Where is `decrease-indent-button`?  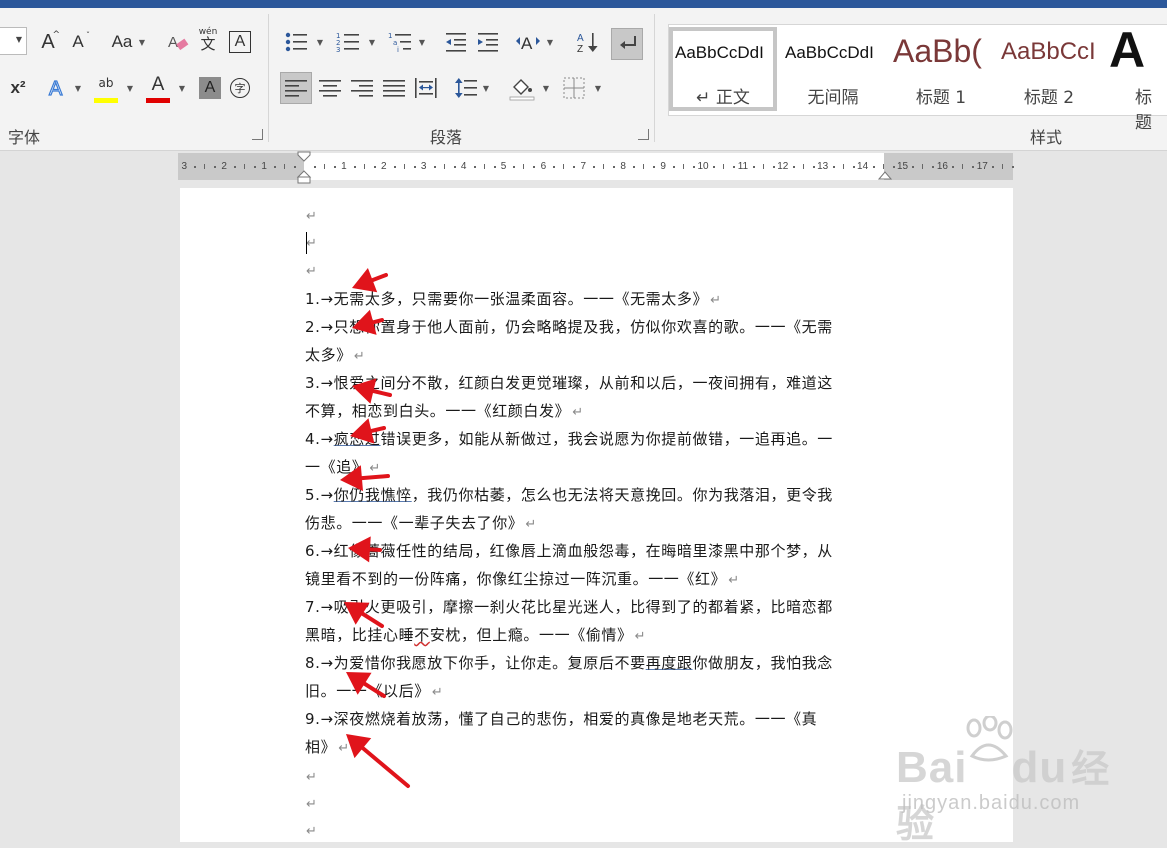
decrease-indent-button is located at coordinates (456, 42).